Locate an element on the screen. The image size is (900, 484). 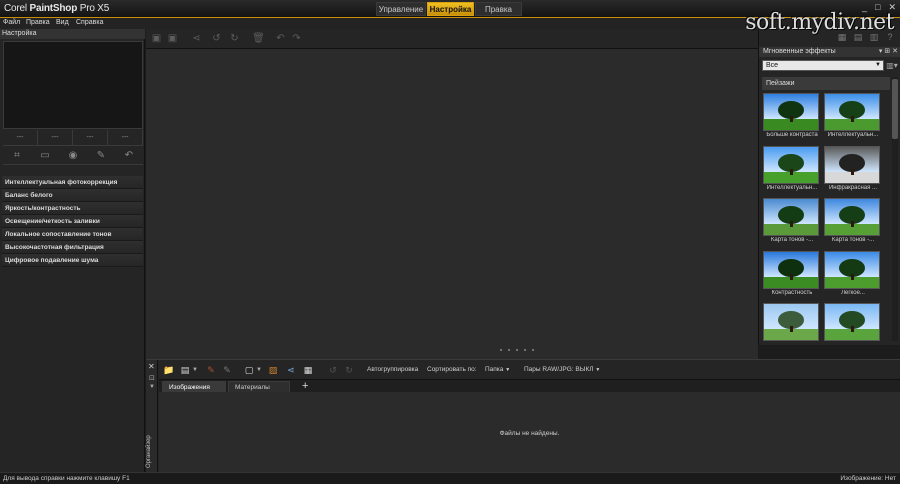
delete-icon: 🗑 is located at coordinates (258, 39).